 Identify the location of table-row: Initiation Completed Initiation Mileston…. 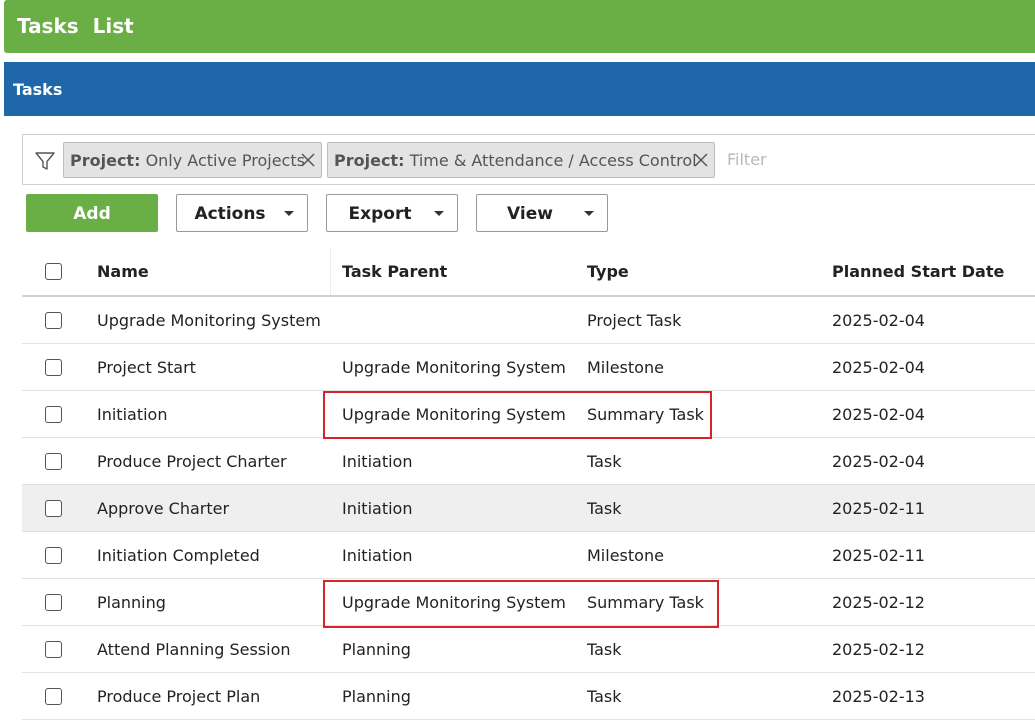
(528, 555).